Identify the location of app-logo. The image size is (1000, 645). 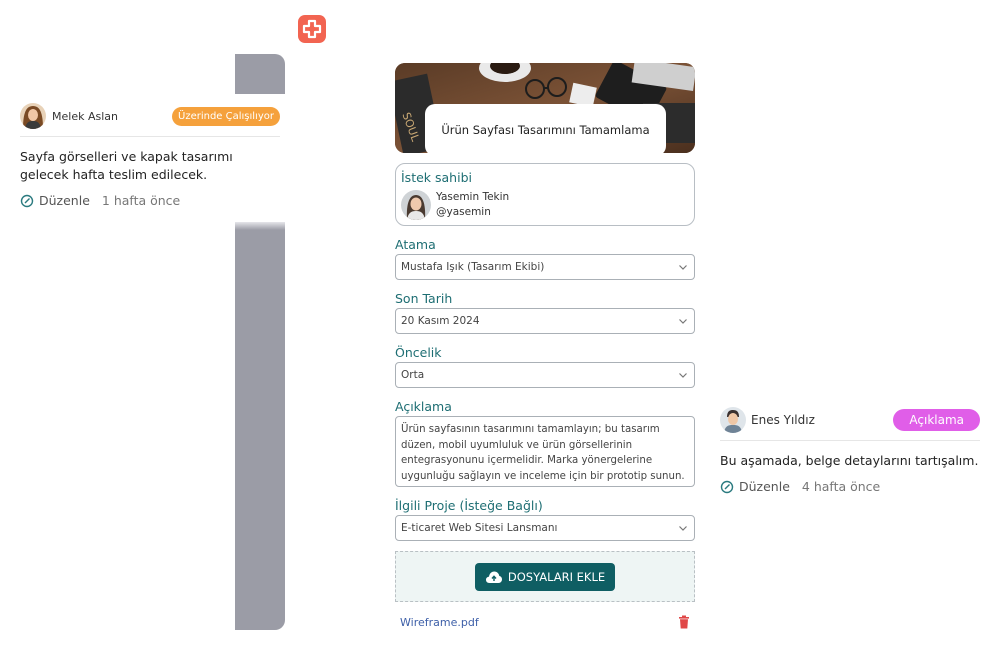
(312, 29).